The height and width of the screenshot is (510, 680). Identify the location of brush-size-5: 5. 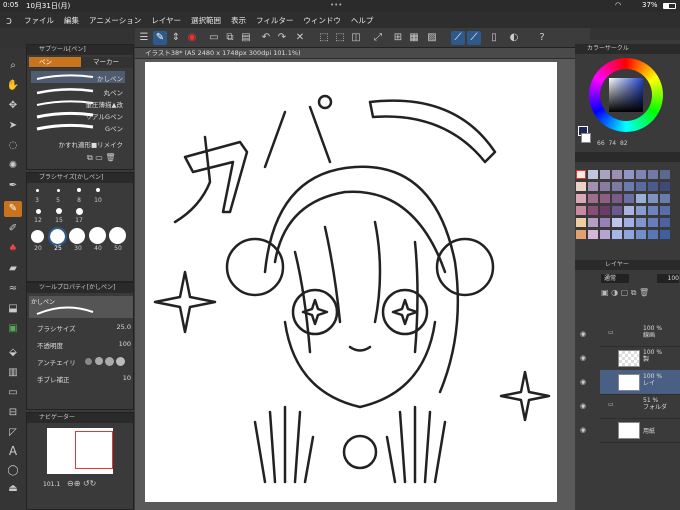
(58, 200).